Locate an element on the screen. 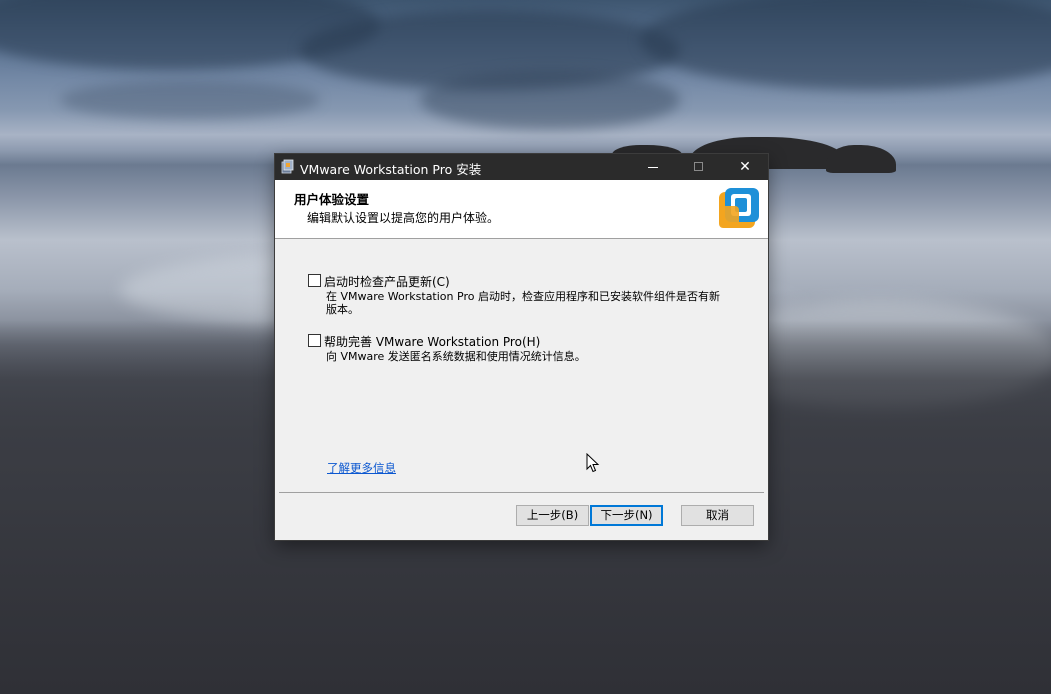 This screenshot has width=1051, height=694. ceip-description: 向 VMware 发送匿名系统数据和使用情况统计信息。 is located at coordinates (456, 356).